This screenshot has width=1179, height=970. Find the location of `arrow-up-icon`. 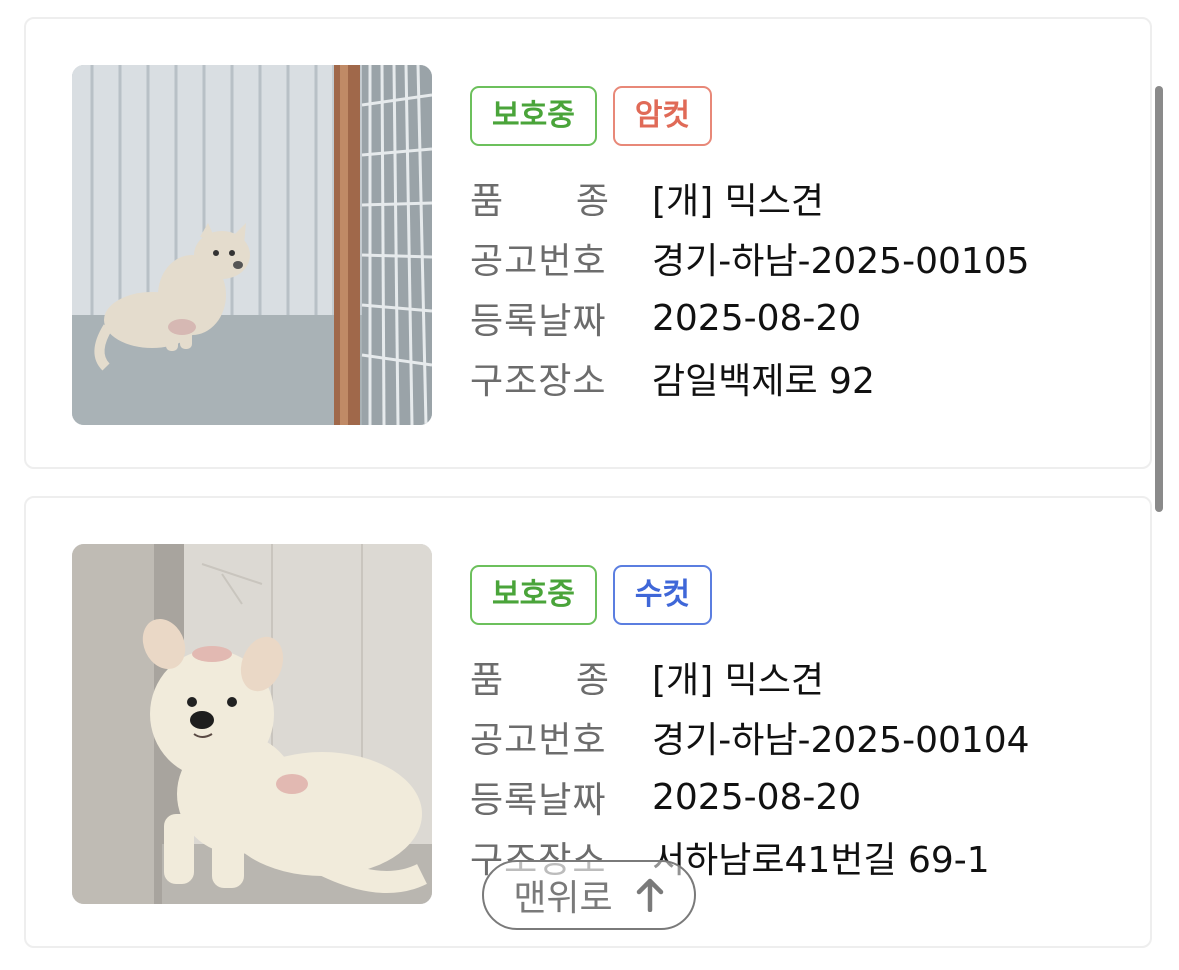

arrow-up-icon is located at coordinates (649, 895).